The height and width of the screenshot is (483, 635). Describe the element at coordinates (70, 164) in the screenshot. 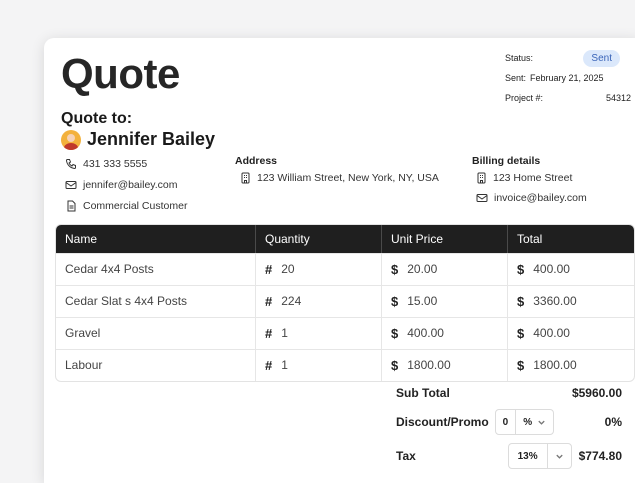

I see `phone-icon` at that location.